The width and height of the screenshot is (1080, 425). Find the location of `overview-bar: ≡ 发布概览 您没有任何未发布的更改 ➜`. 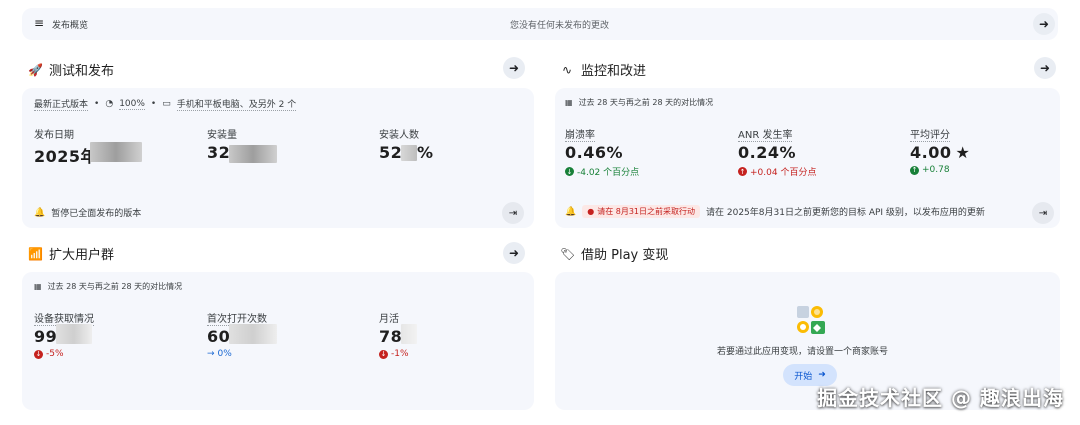

overview-bar: ≡ 发布概览 您没有任何未发布的更改 ➜ is located at coordinates (540, 24).